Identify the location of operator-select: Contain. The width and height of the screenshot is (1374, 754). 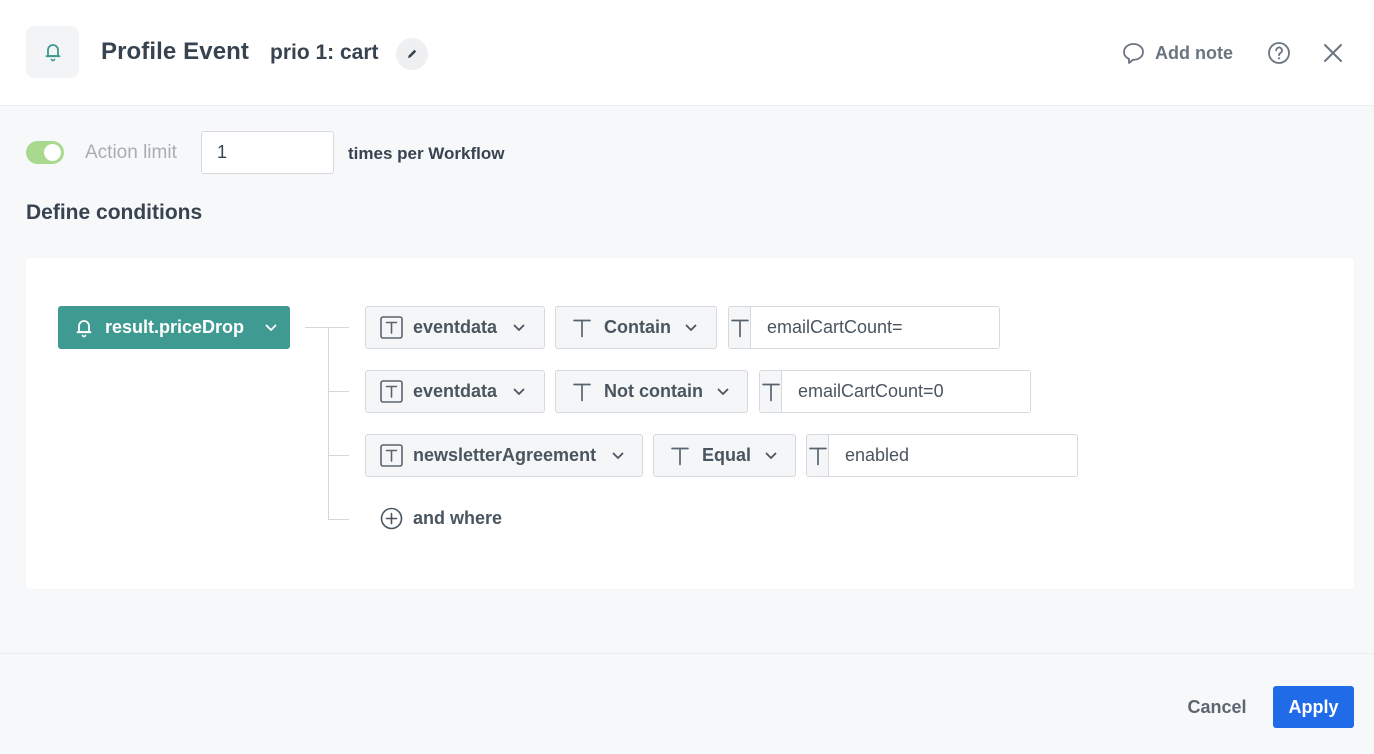
(636, 327).